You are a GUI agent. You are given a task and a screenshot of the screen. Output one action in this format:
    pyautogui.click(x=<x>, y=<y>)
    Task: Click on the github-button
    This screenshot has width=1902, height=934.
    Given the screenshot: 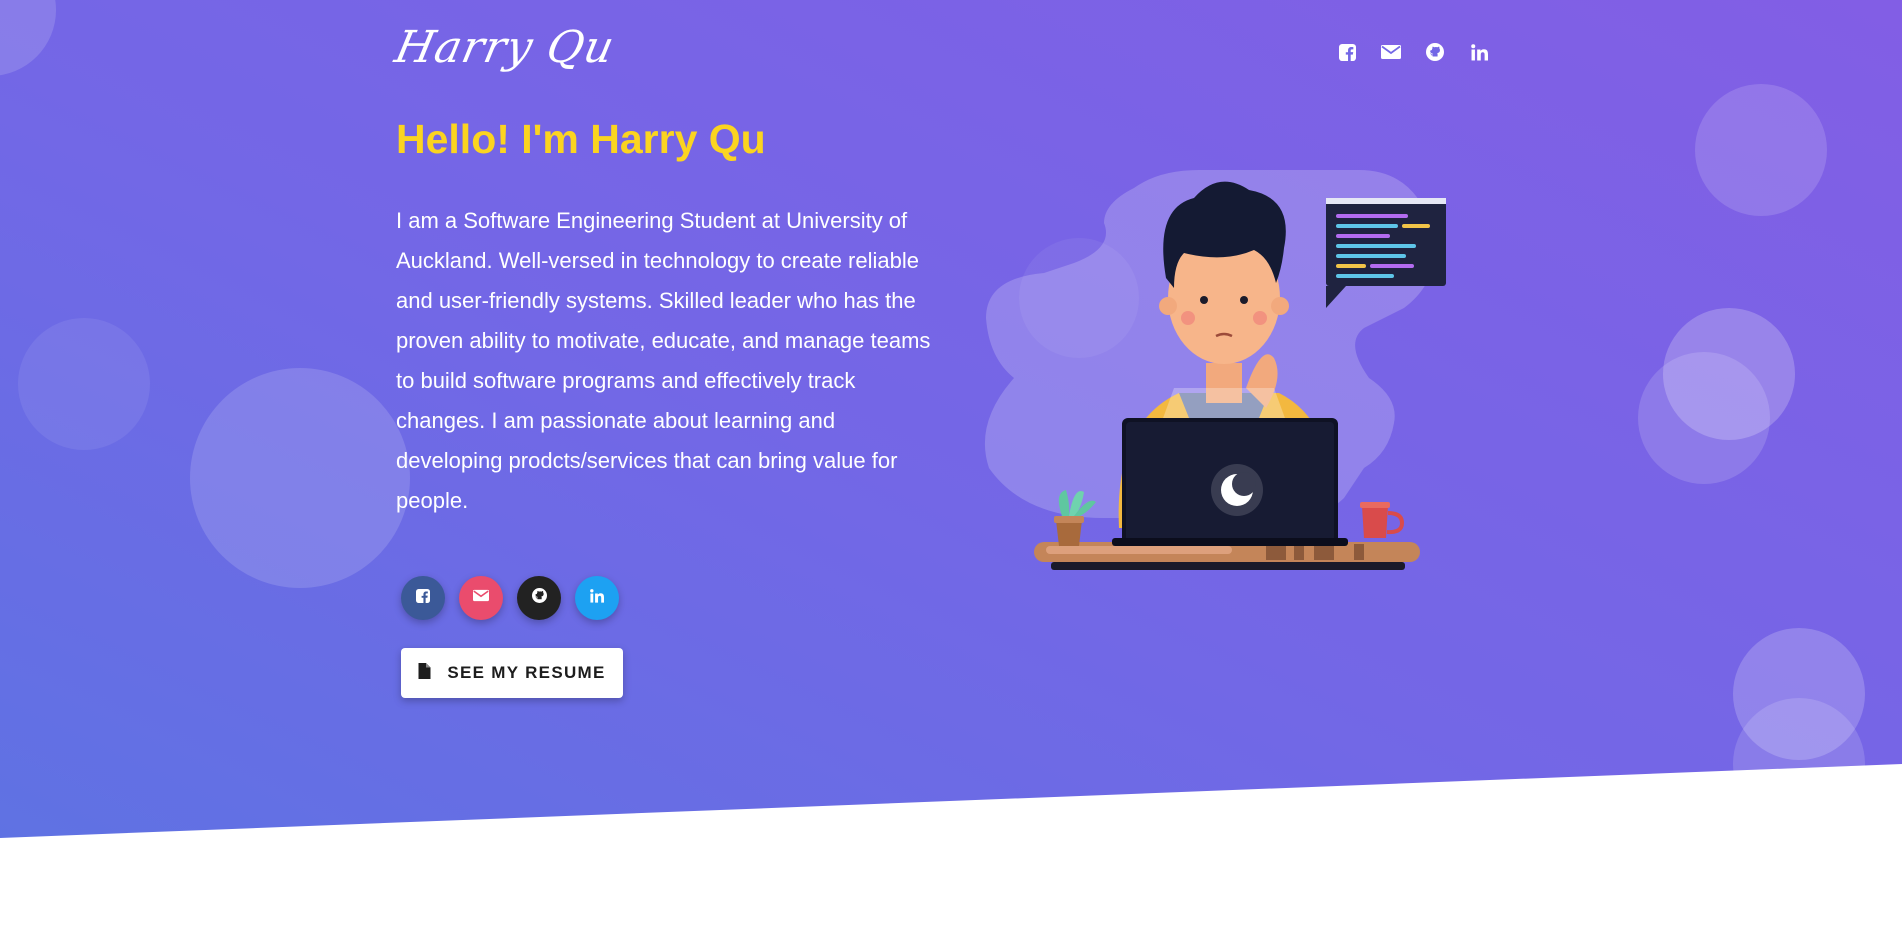 What is the action you would take?
    pyautogui.click(x=539, y=598)
    